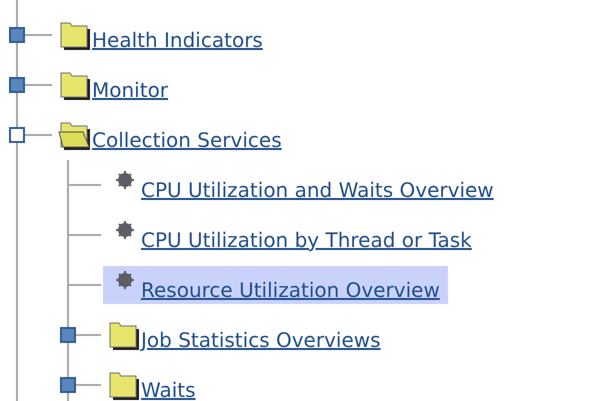 The image size is (594, 401). I want to click on tree-link: Health Indicators, so click(177, 40).